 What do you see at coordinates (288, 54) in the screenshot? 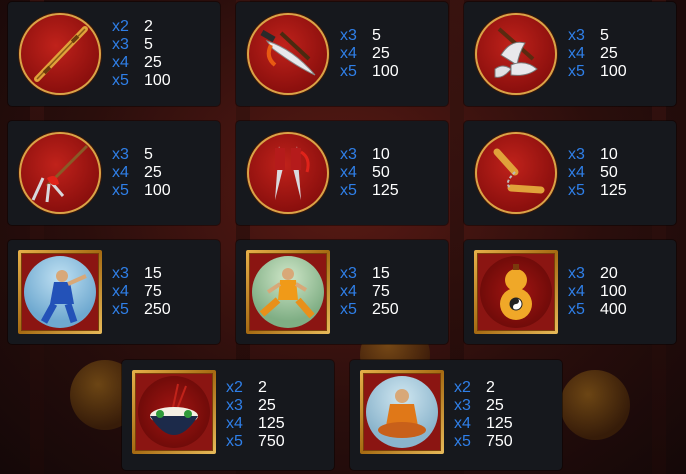
I see `broadsword-icon` at bounding box center [288, 54].